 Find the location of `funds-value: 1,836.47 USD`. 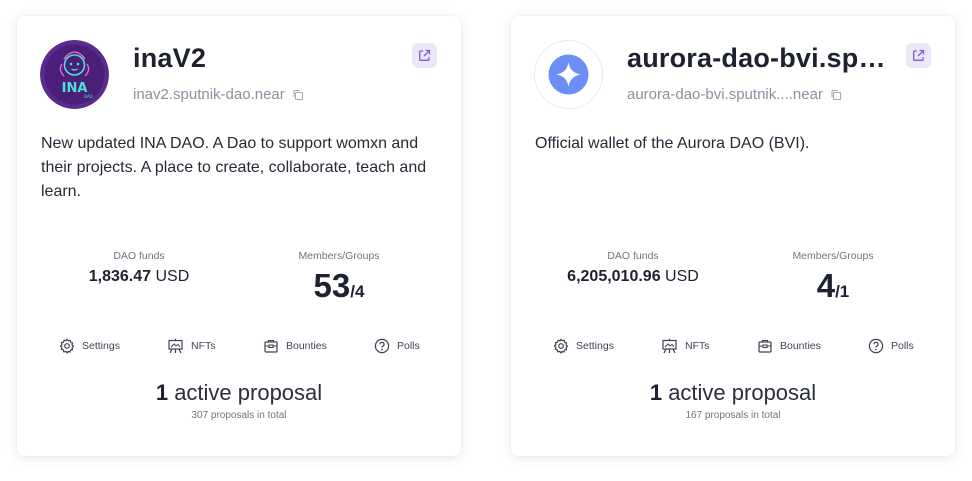

funds-value: 1,836.47 USD is located at coordinates (139, 277).